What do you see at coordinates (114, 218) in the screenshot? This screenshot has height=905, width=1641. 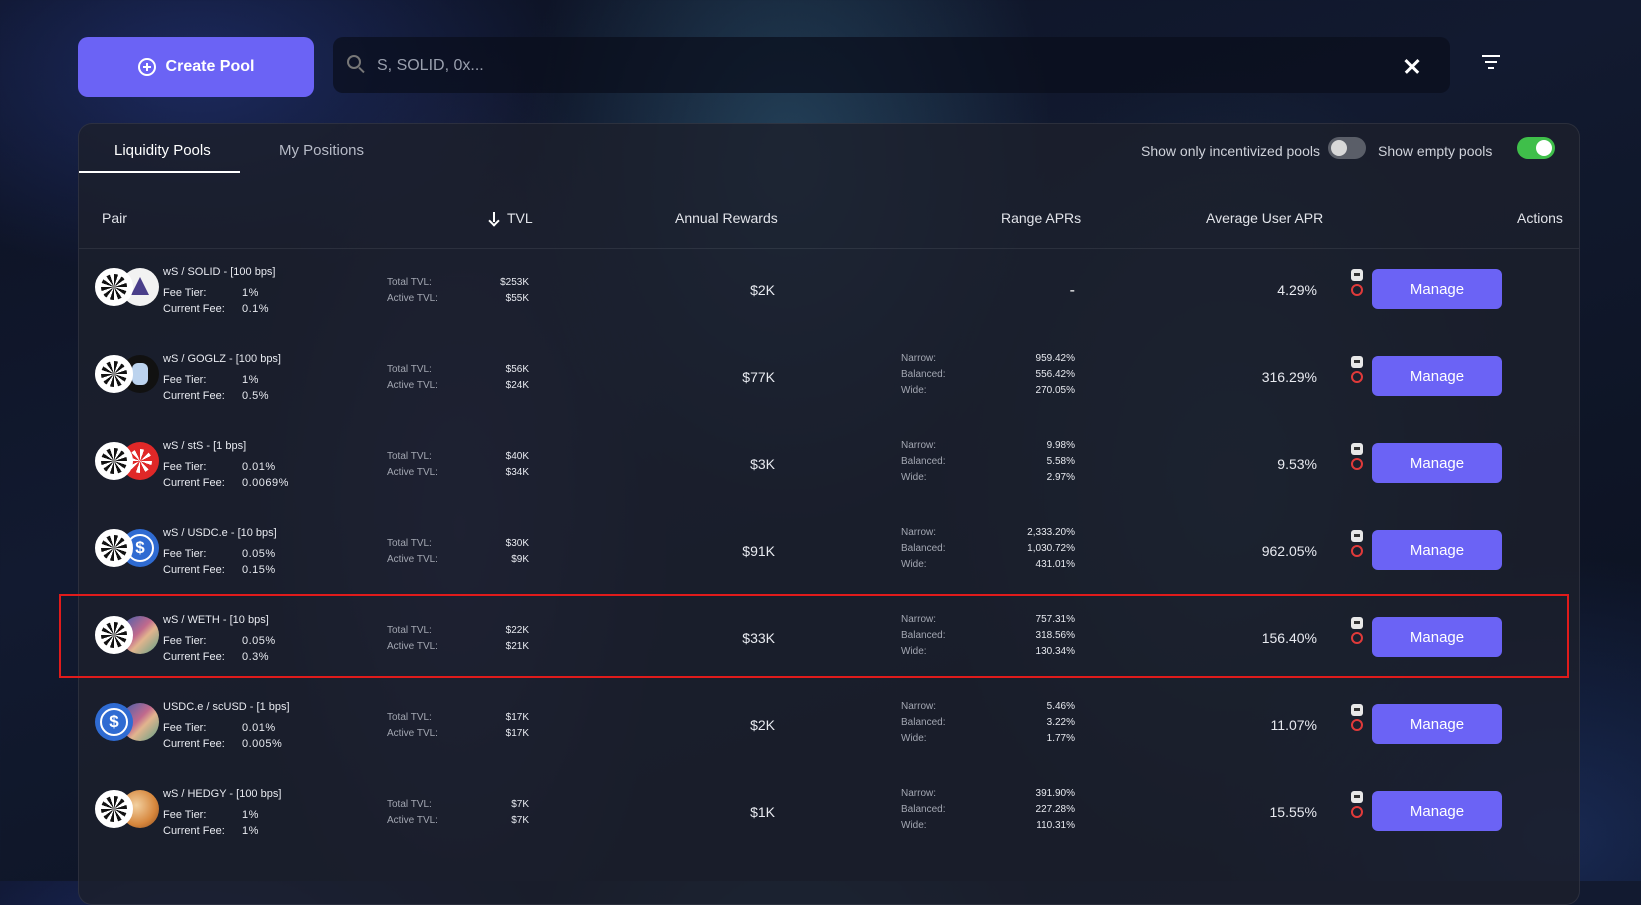 I see `column-pair: Pair` at bounding box center [114, 218].